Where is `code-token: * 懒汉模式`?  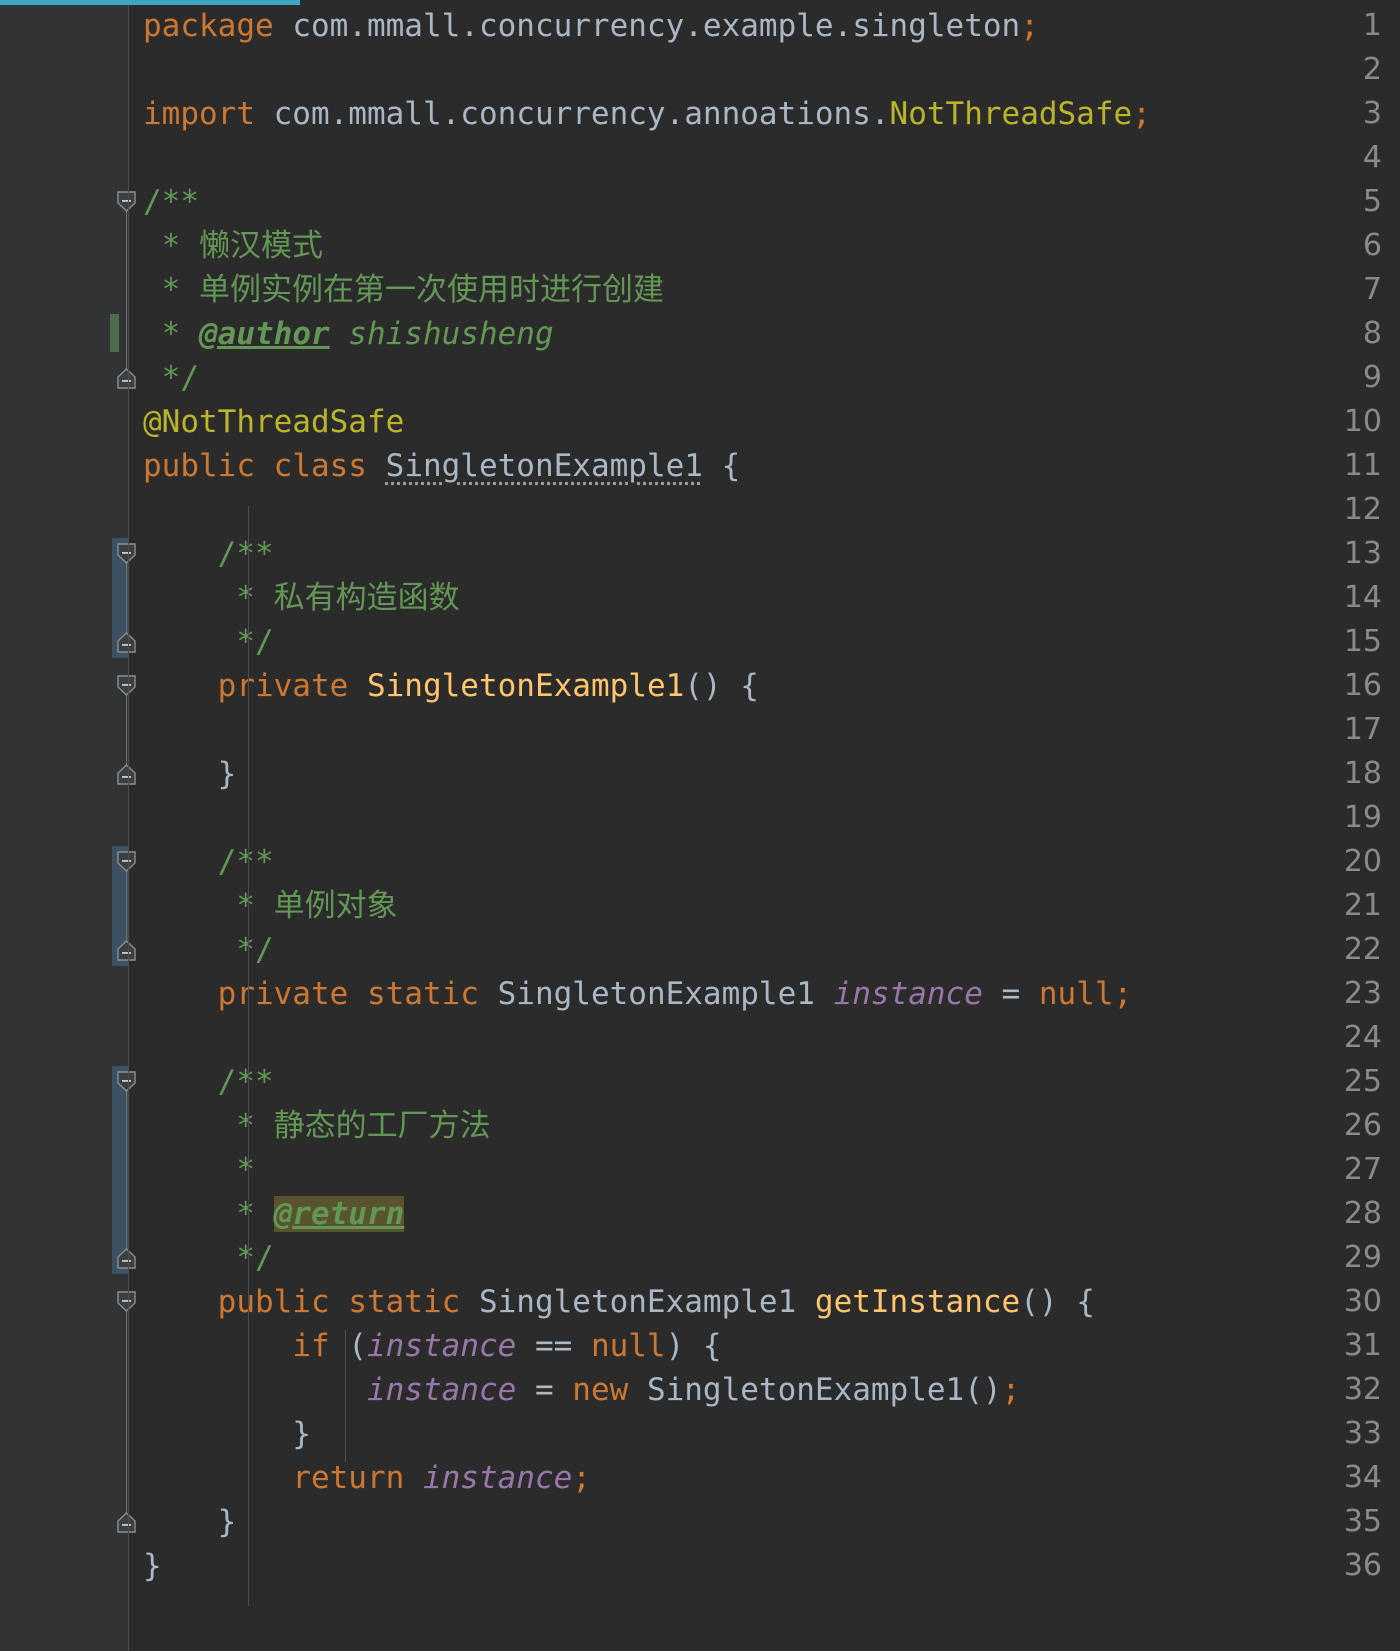 code-token: * 懒汉模式 is located at coordinates (233, 246).